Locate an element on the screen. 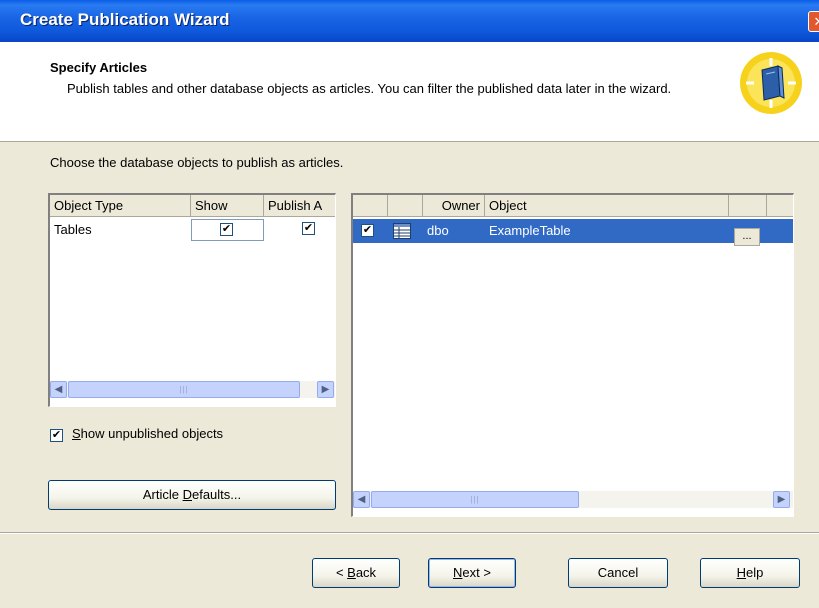  help-button: Help is located at coordinates (750, 573).